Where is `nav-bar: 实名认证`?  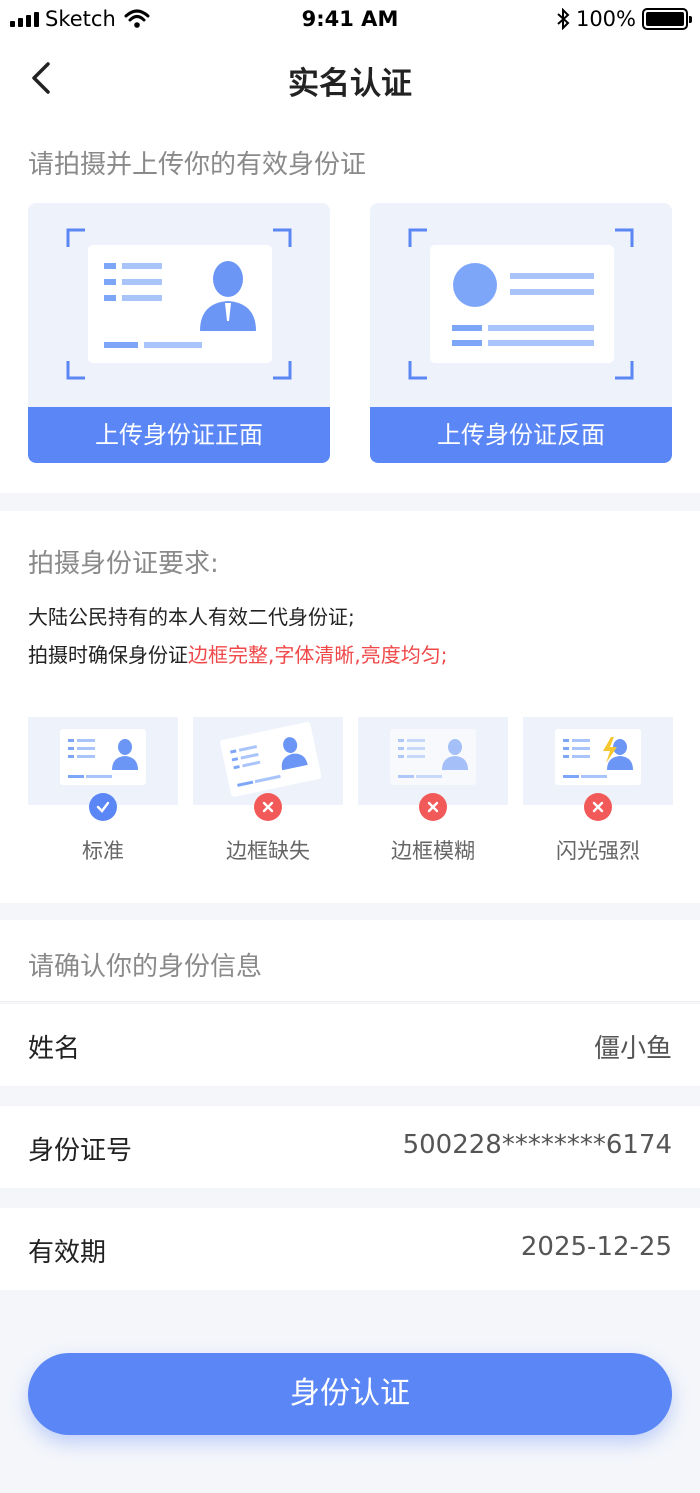
nav-bar: 实名认证 is located at coordinates (350, 79).